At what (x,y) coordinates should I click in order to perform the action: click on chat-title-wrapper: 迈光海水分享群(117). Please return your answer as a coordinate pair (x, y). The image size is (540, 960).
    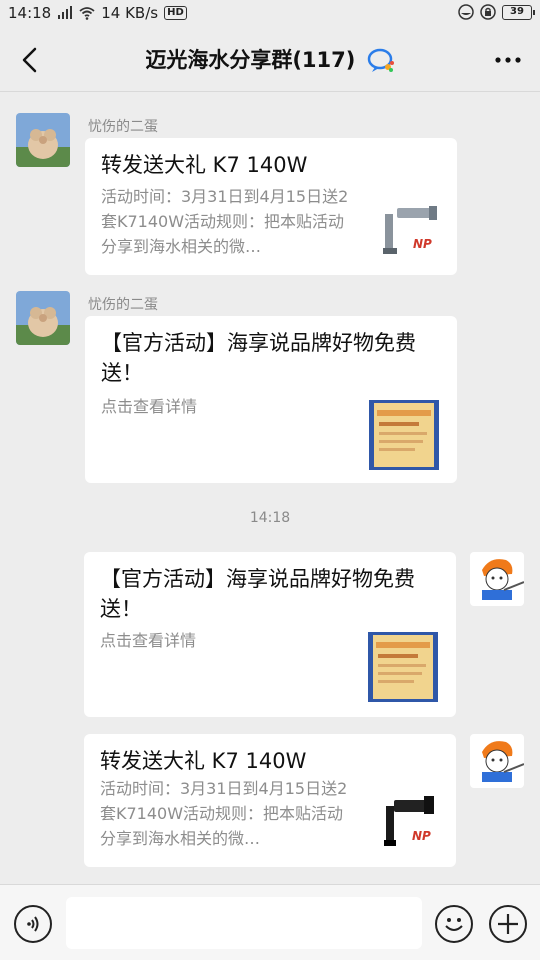
    Looking at the image, I should click on (270, 59).